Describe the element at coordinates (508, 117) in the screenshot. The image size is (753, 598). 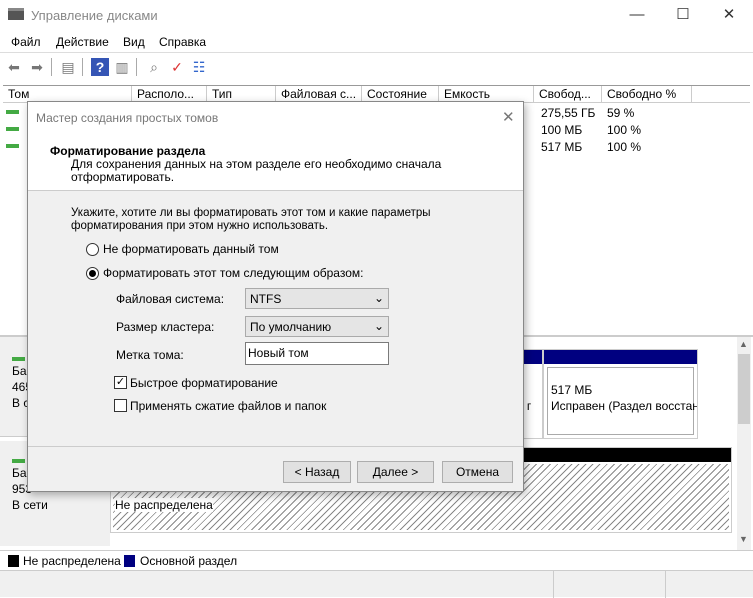
I see `dialog-close-button: ✕` at that location.